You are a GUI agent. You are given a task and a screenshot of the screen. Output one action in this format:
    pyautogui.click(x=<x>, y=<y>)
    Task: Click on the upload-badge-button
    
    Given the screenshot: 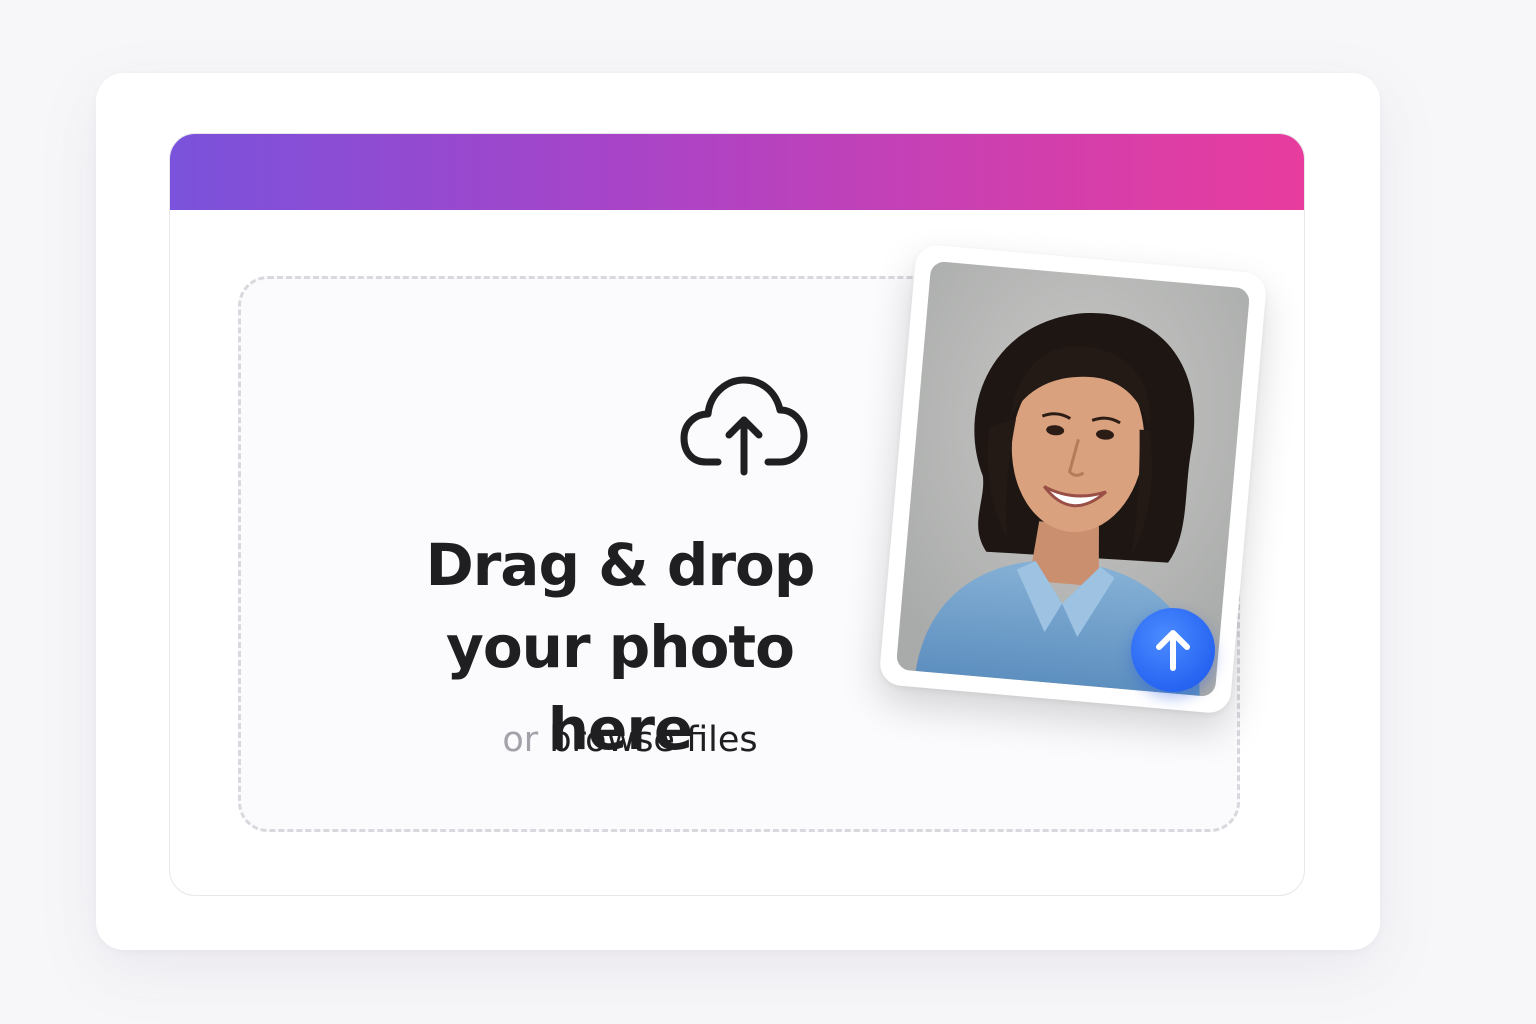 What is the action you would take?
    pyautogui.click(x=1173, y=650)
    